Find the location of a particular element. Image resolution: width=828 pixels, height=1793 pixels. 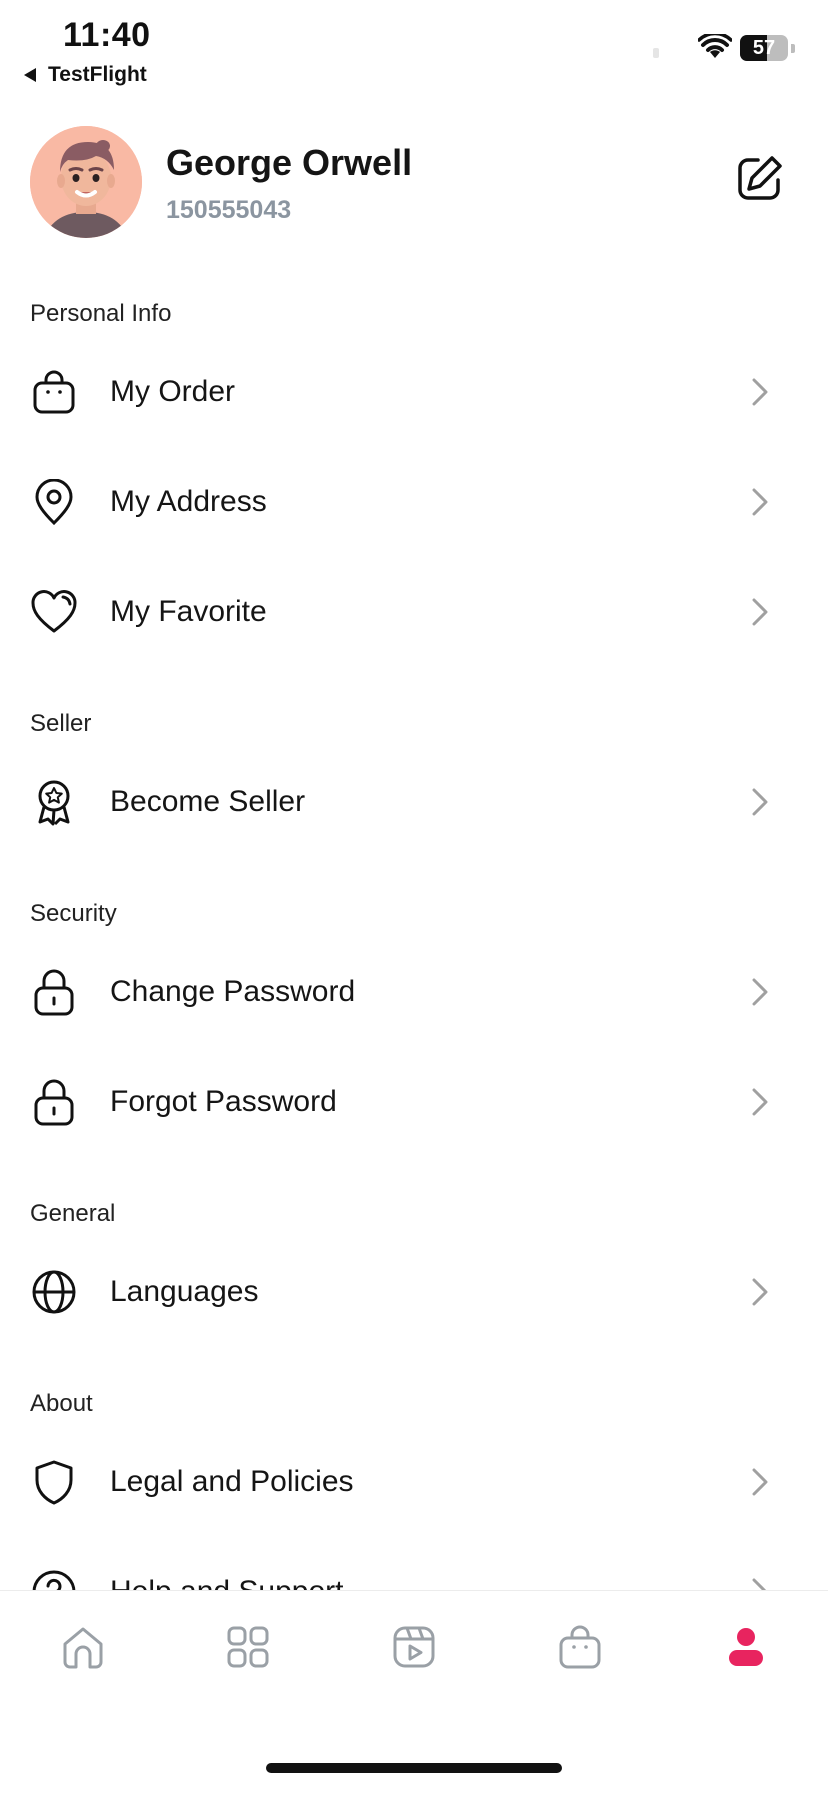

menu-item-label: Forgot Password is located at coordinates (223, 1101).